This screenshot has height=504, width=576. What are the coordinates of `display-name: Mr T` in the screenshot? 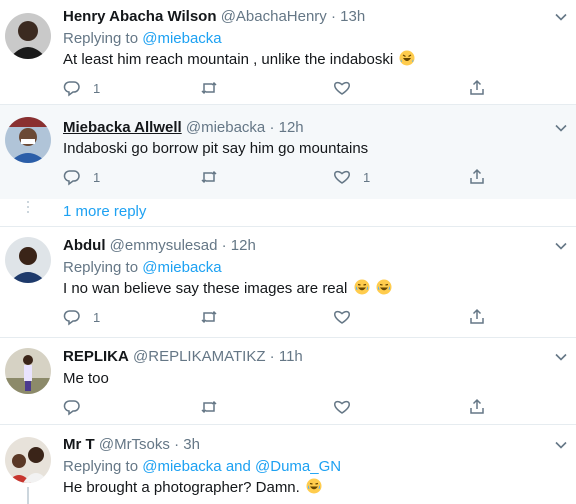 It's located at (79, 444).